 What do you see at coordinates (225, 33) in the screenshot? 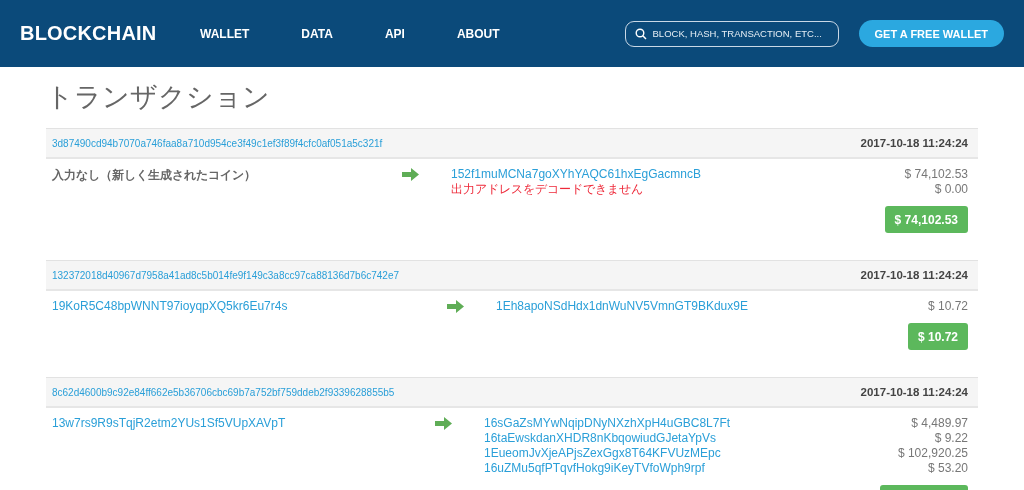
I see `nav-link: WALLET` at bounding box center [225, 33].